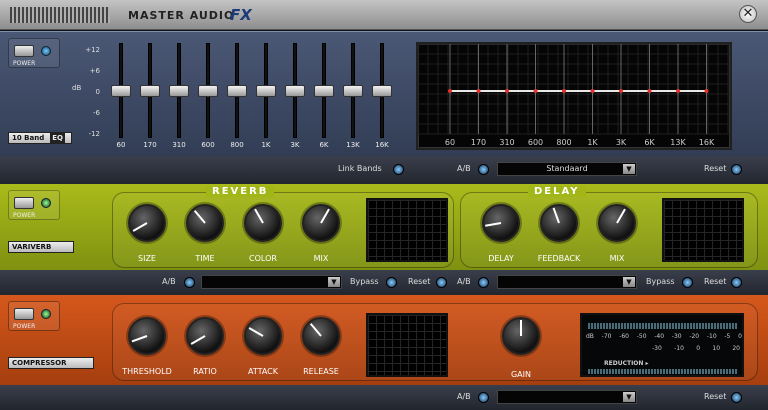 The height and width of the screenshot is (410, 768). Describe the element at coordinates (678, 142) in the screenshot. I see `graph-band-label: 13K` at that location.